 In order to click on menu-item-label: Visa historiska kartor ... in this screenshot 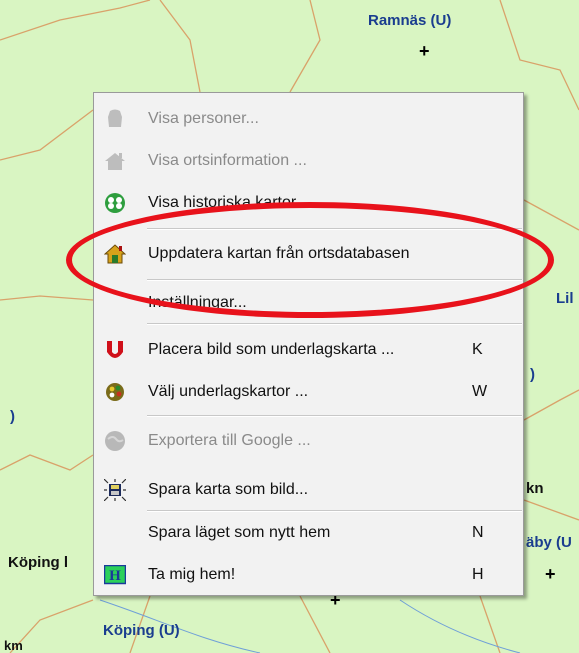, I will do `click(231, 202)`.